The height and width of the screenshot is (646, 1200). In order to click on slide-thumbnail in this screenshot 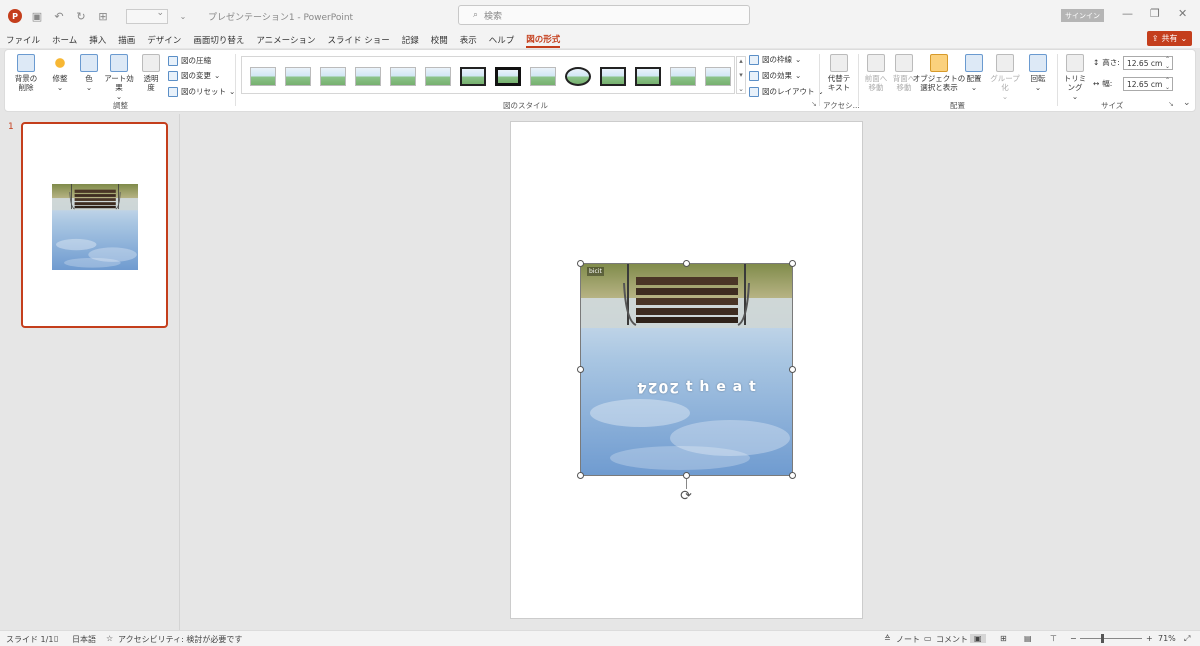, I will do `click(94, 225)`.